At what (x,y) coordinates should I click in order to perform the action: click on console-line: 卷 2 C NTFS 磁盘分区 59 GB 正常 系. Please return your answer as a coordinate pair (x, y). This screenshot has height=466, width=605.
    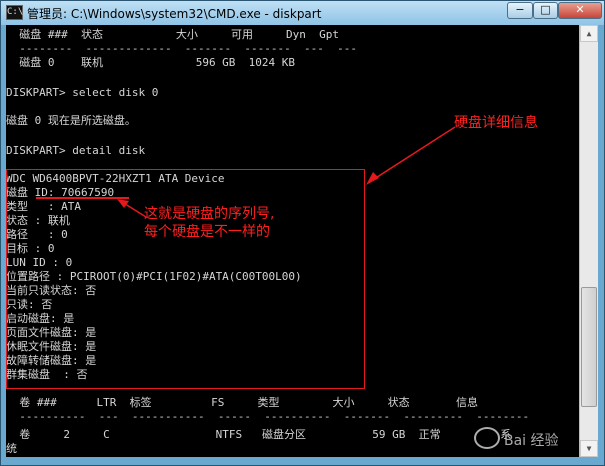
    Looking at the image, I should click on (259, 434).